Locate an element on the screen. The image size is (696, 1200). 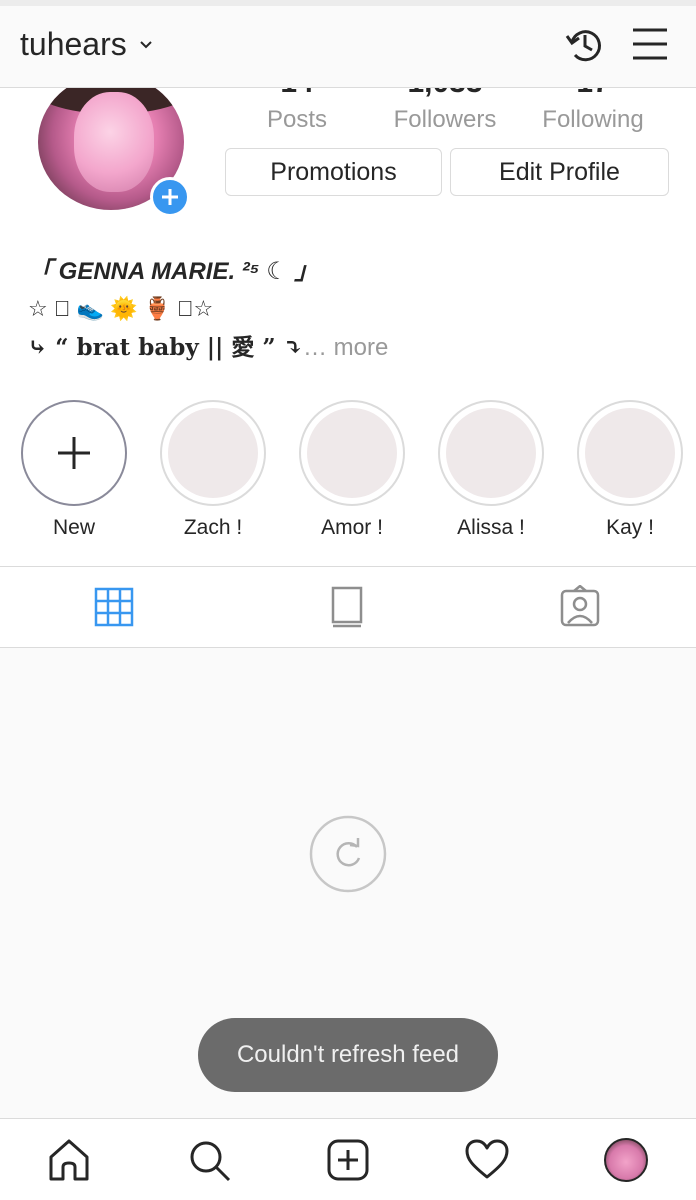
stat-label: Followers is located at coordinates (445, 119).